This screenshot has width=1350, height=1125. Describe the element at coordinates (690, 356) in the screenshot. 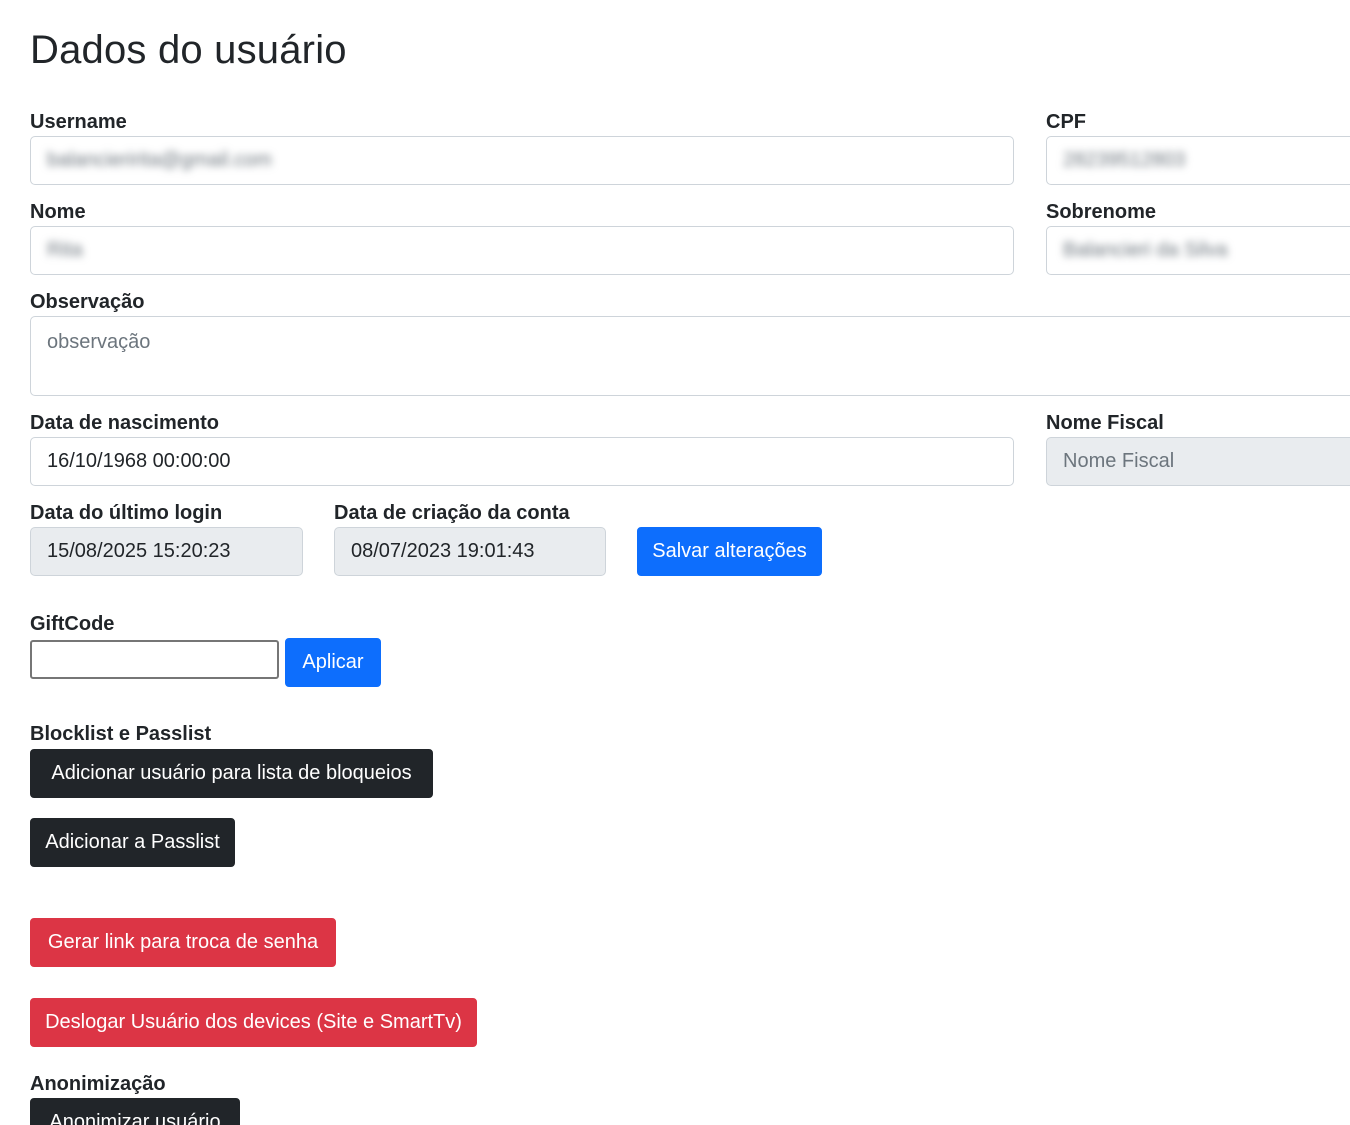

I see `observacao-textarea: observação` at that location.